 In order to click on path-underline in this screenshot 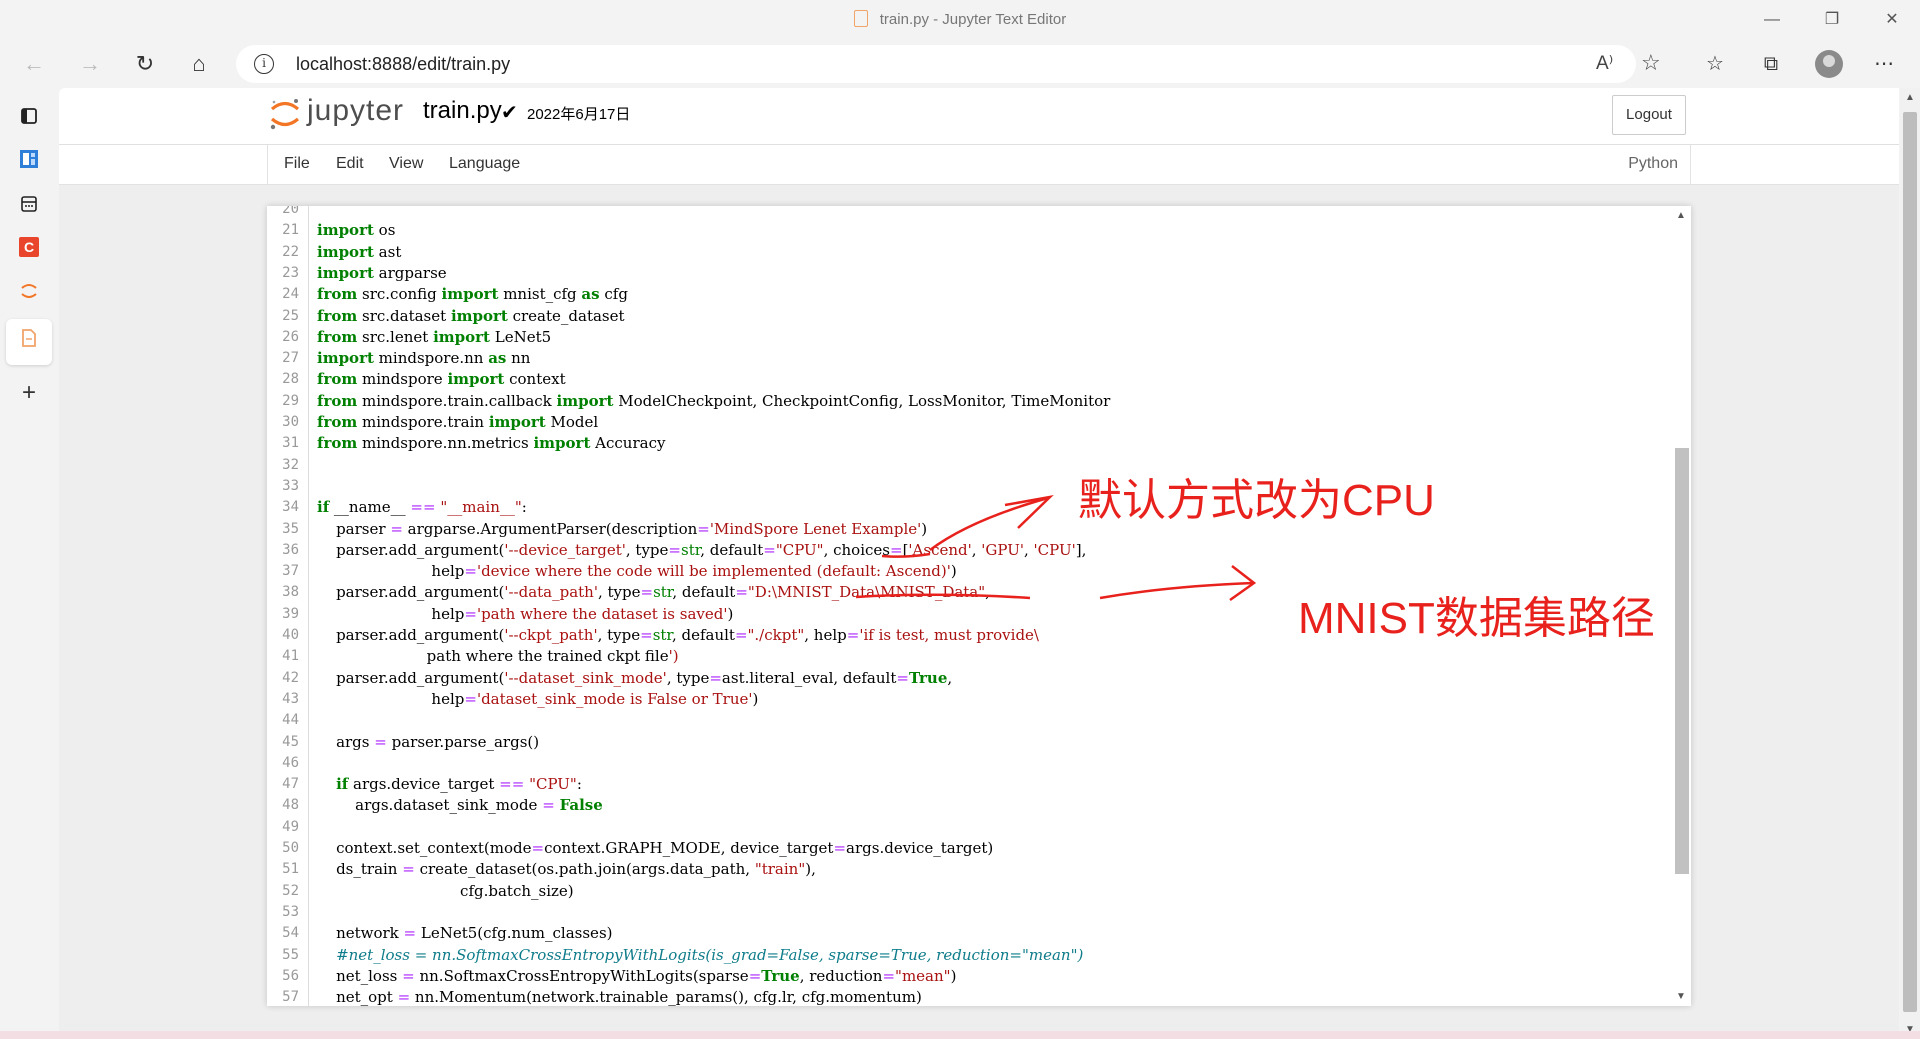, I will do `click(943, 596)`.